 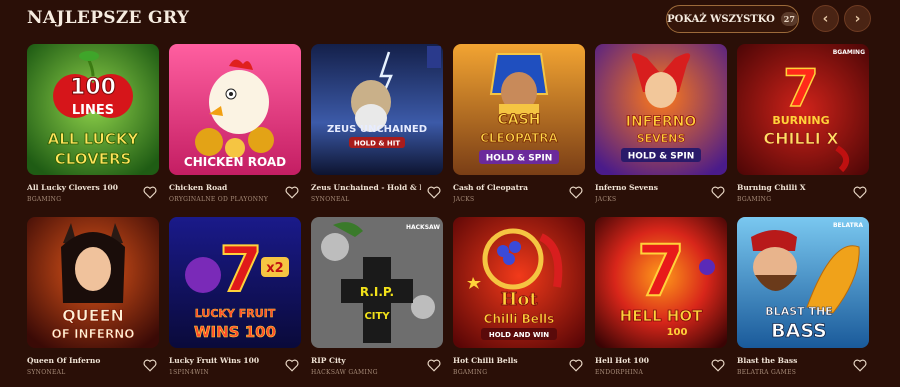 I want to click on carousel-prev-button: ‹, so click(x=825, y=18).